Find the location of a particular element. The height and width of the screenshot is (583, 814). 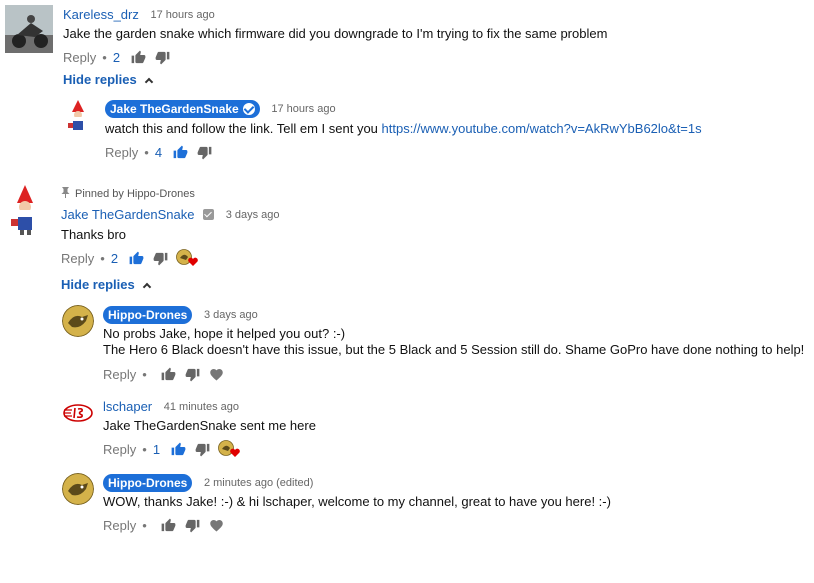

pinned-label: Pinned by Hippo-Drones is located at coordinates (135, 194).